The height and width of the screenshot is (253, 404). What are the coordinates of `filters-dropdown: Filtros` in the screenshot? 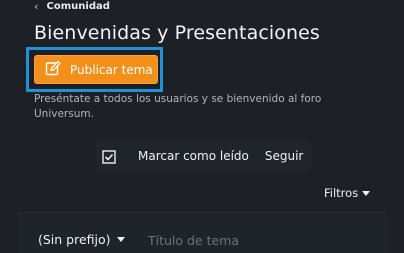 It's located at (347, 193).